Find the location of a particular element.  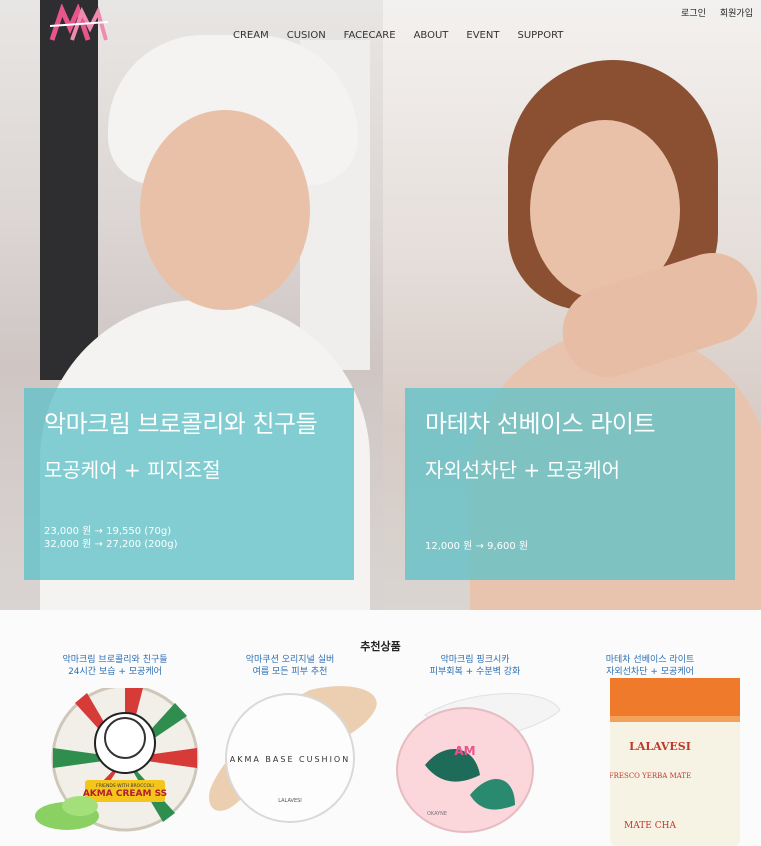

product-desc: 피부회복 + 수분벽 강화 is located at coordinates (475, 672).